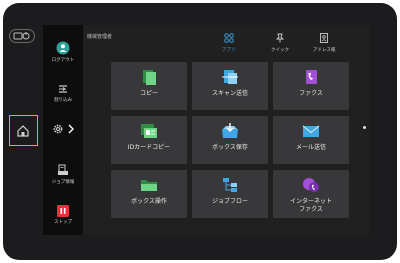 The height and width of the screenshot is (263, 400). I want to click on app-scan-send-label: スキャン送信, so click(229, 93).